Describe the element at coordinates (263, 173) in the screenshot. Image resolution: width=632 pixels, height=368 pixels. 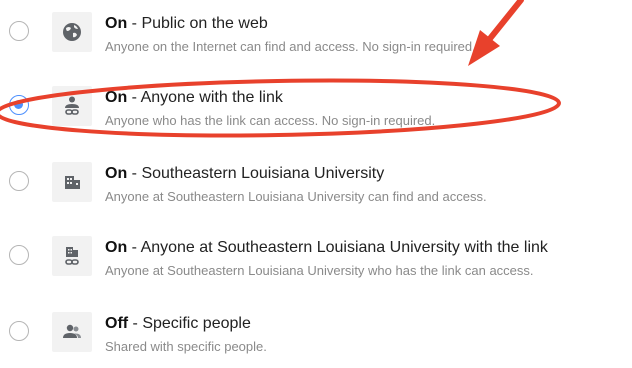
I see `option-title: Southeastern Louisiana University` at that location.